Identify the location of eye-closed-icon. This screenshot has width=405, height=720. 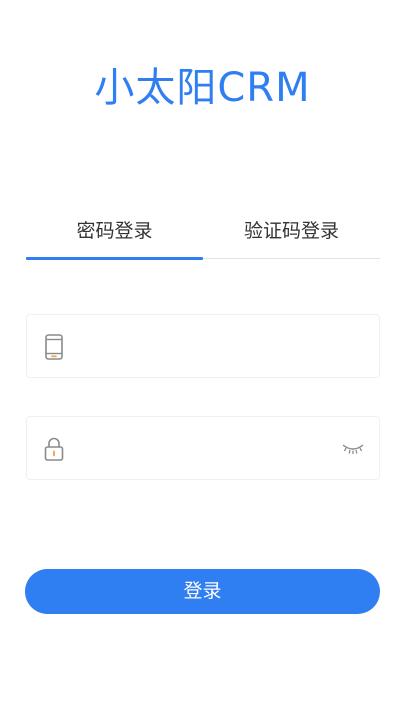
(353, 448).